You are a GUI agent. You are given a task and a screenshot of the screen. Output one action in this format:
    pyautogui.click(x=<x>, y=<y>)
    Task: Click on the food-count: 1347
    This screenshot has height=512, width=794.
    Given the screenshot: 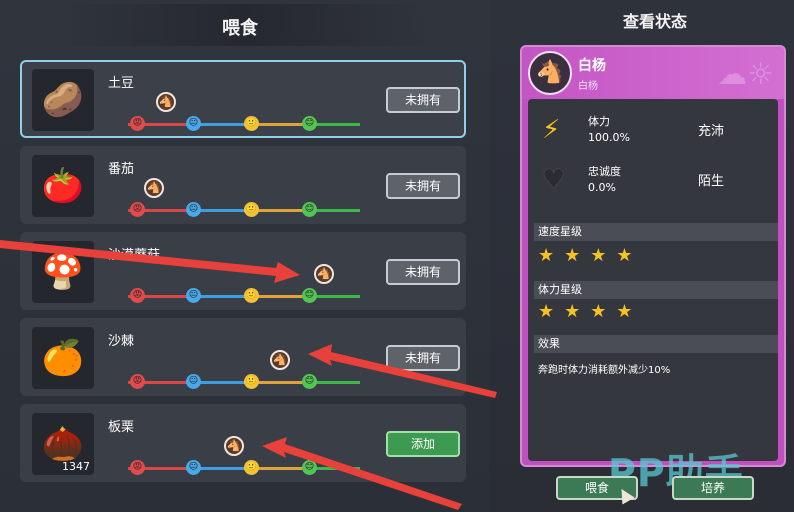 What is the action you would take?
    pyautogui.click(x=76, y=466)
    